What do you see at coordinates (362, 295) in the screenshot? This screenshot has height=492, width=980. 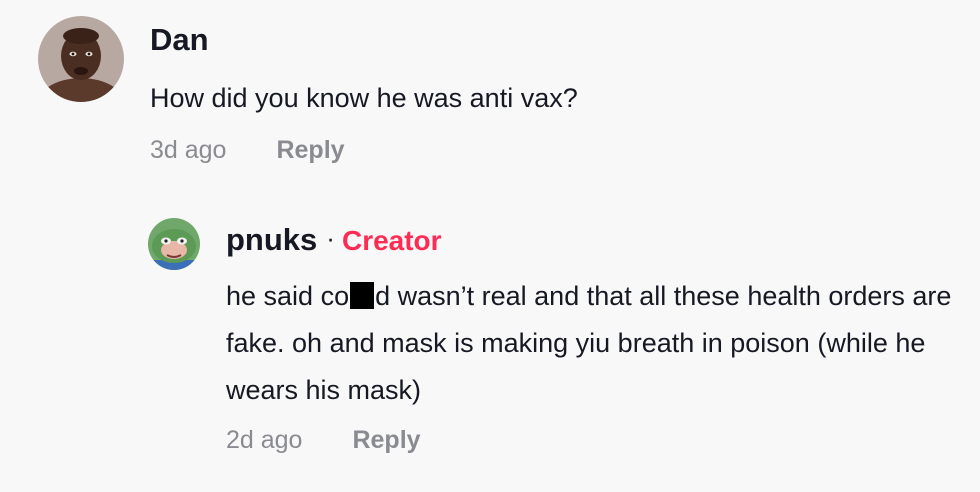 I see `redaction-box` at bounding box center [362, 295].